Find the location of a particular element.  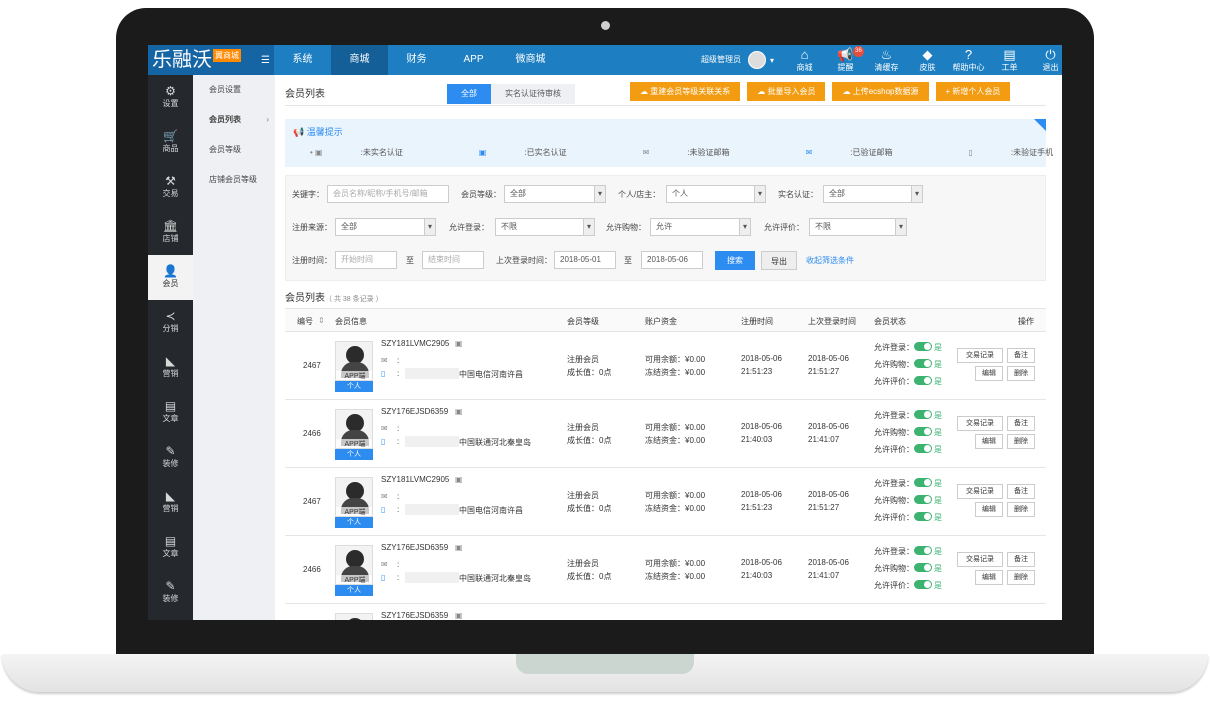

phone-icon: ▯ is located at coordinates (383, 577).